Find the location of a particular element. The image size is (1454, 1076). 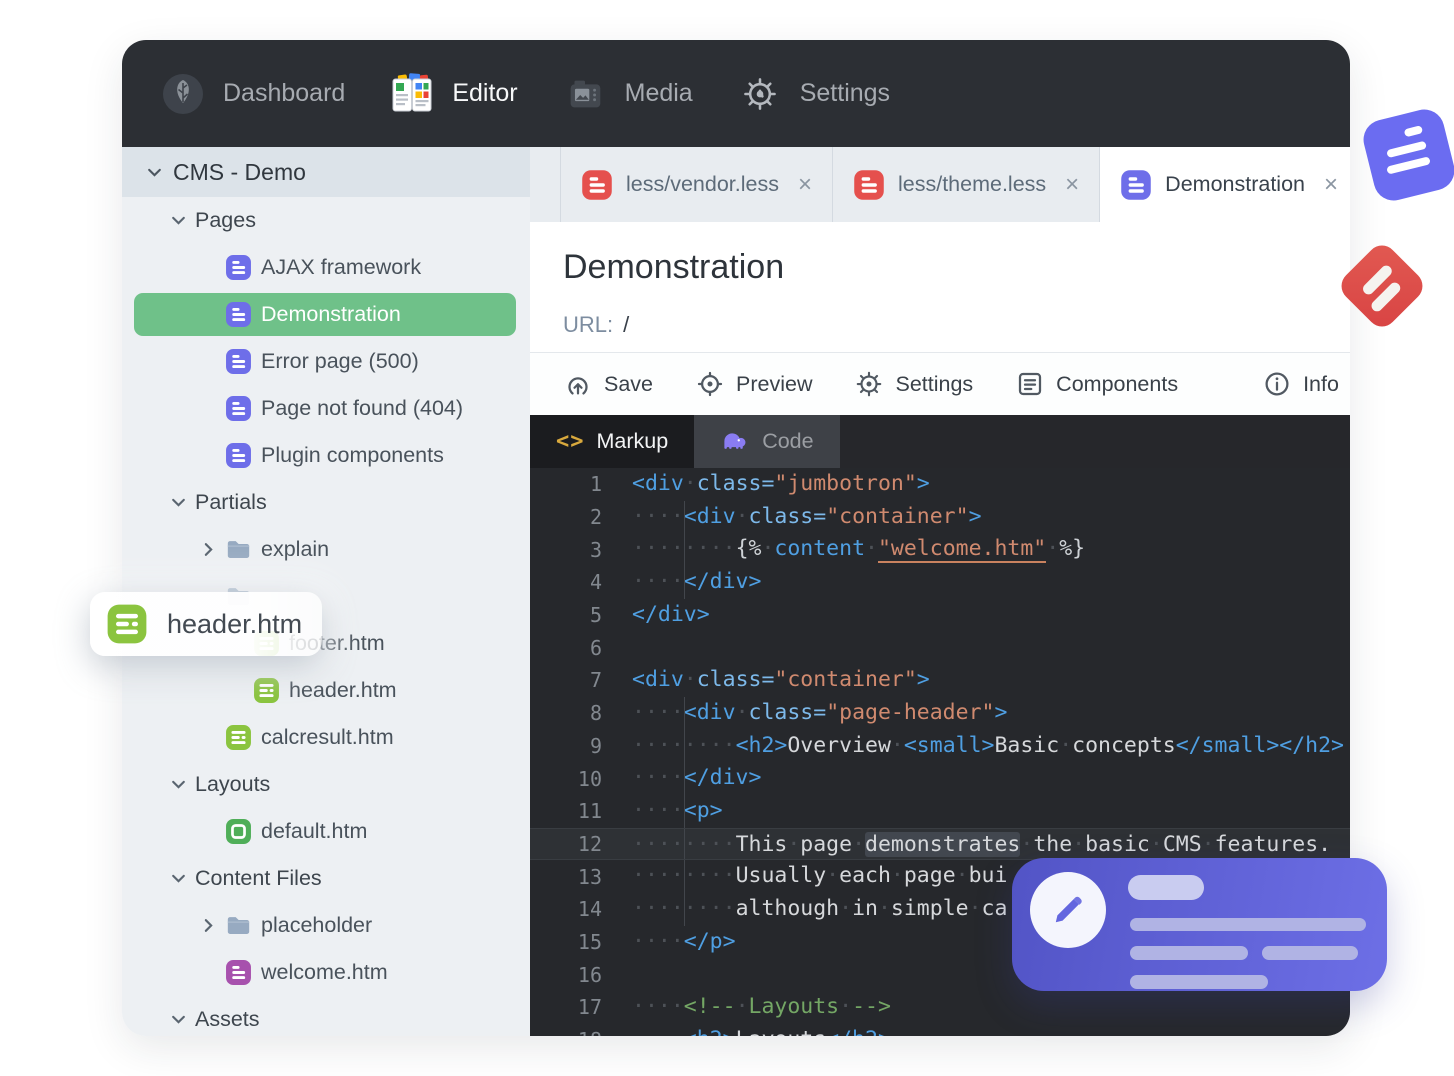

toolbar-label: Info is located at coordinates (1321, 383).